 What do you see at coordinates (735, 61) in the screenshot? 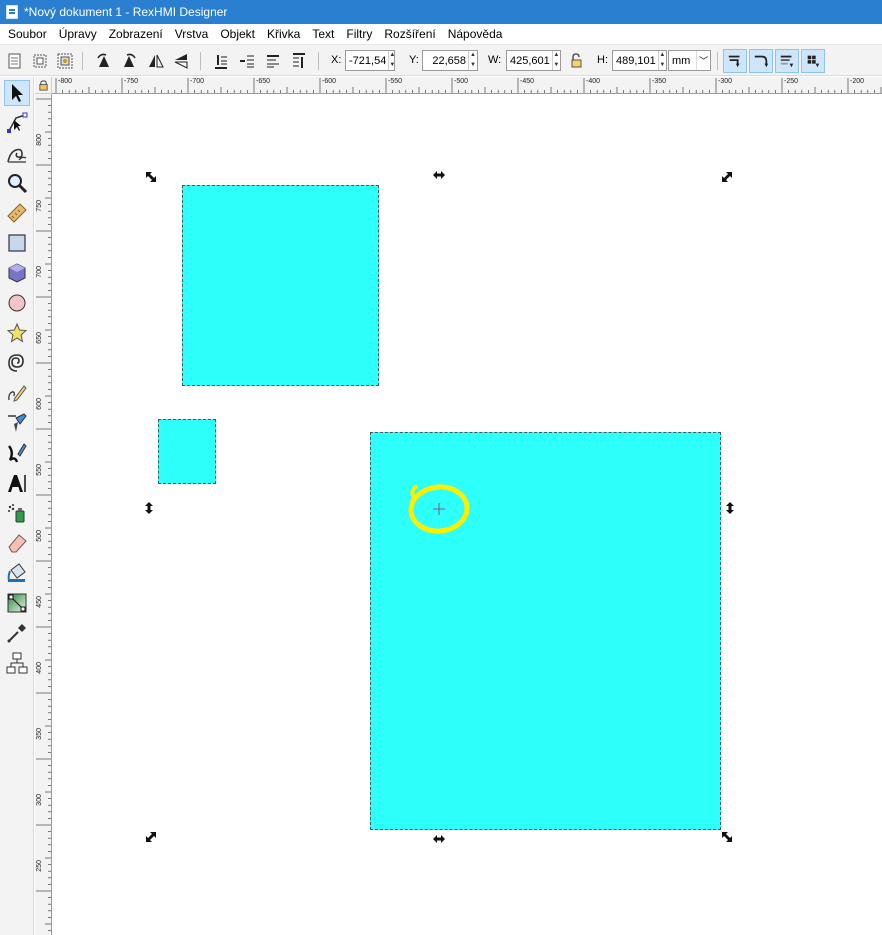
I see `scale-stroke-icon` at bounding box center [735, 61].